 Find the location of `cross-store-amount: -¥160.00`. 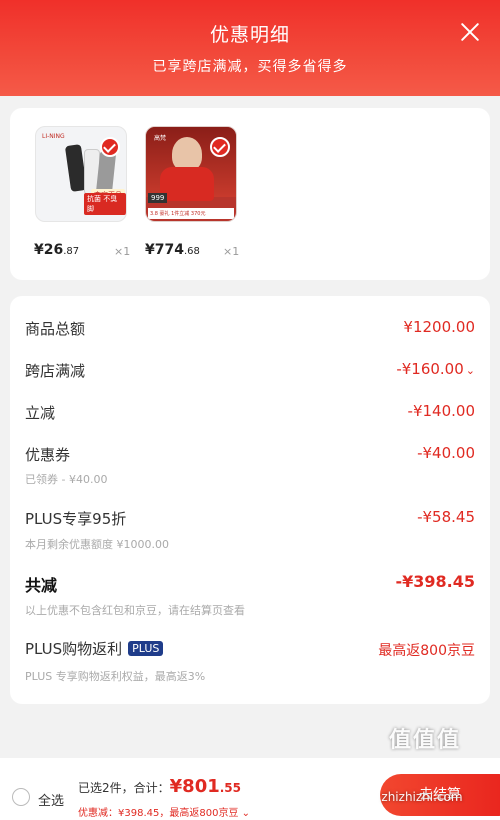

cross-store-amount: -¥160.00 is located at coordinates (430, 369).